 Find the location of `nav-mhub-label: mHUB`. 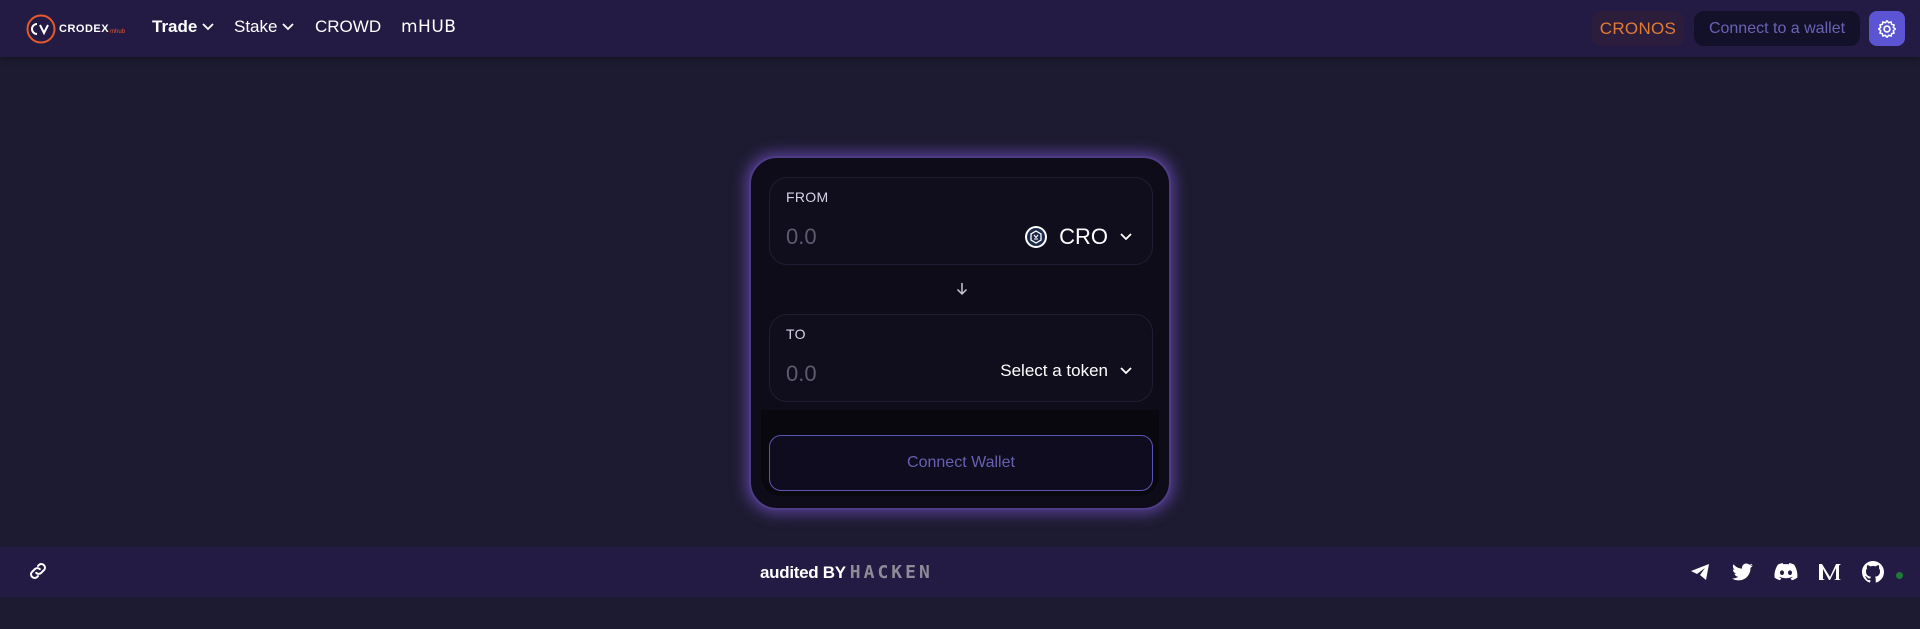

nav-mhub-label: mHUB is located at coordinates (429, 27).